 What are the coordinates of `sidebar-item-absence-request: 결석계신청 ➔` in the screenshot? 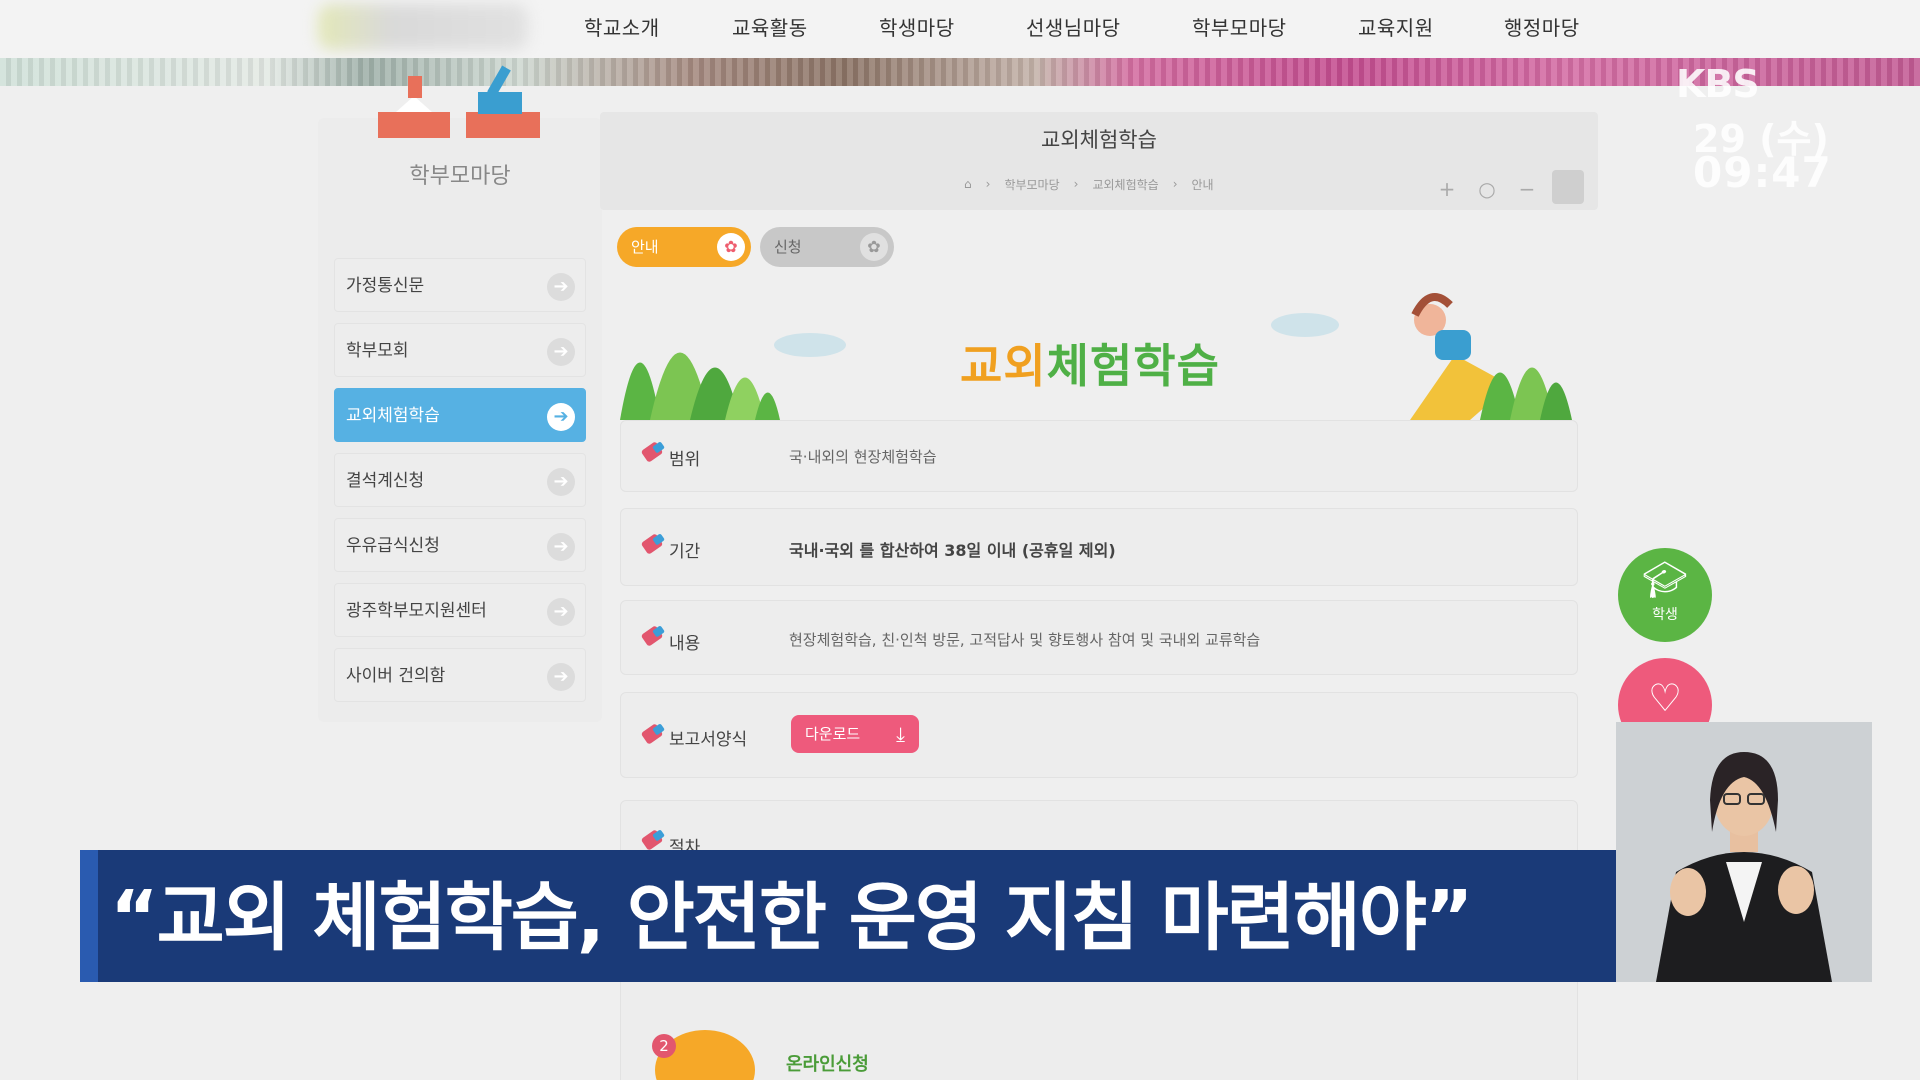 It's located at (460, 480).